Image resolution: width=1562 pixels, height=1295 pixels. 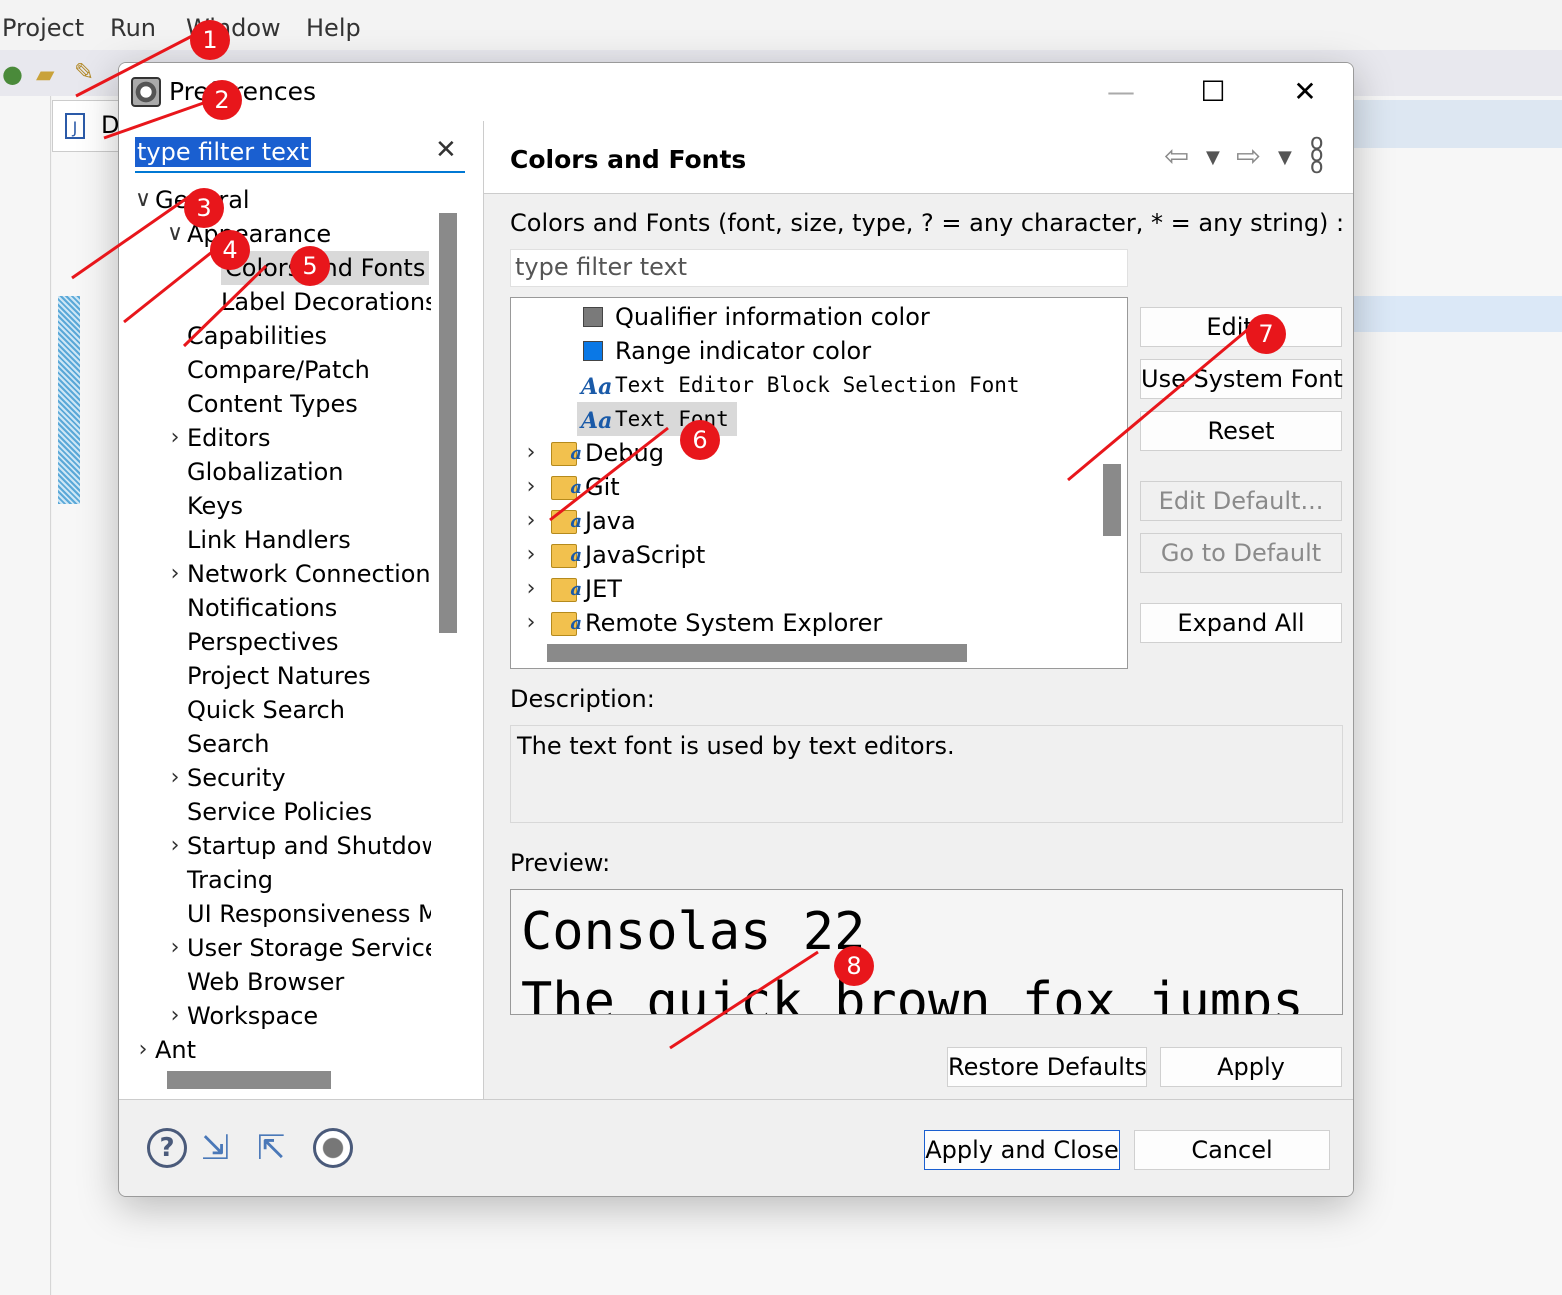 I want to click on annotation-badge-4: 4, so click(x=230, y=250).